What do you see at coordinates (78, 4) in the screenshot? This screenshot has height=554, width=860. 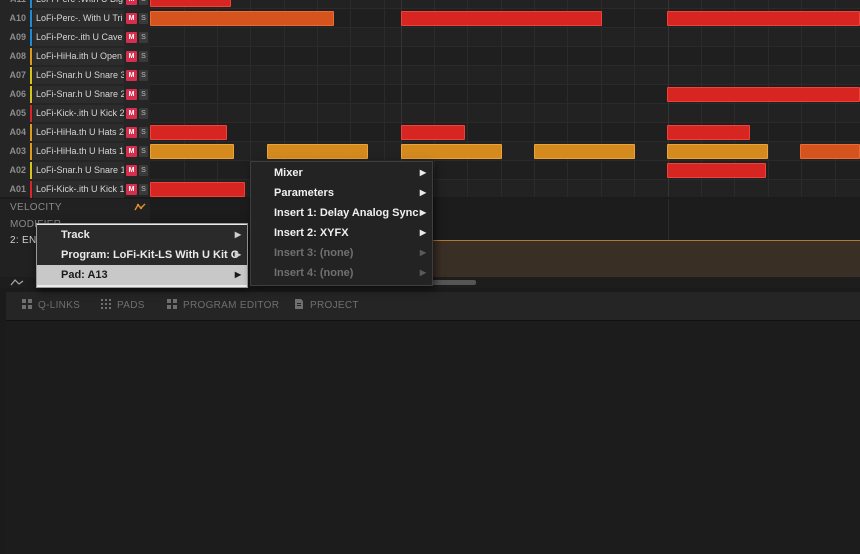 I see `track-name: LoFi-Perc-.With U Big` at bounding box center [78, 4].